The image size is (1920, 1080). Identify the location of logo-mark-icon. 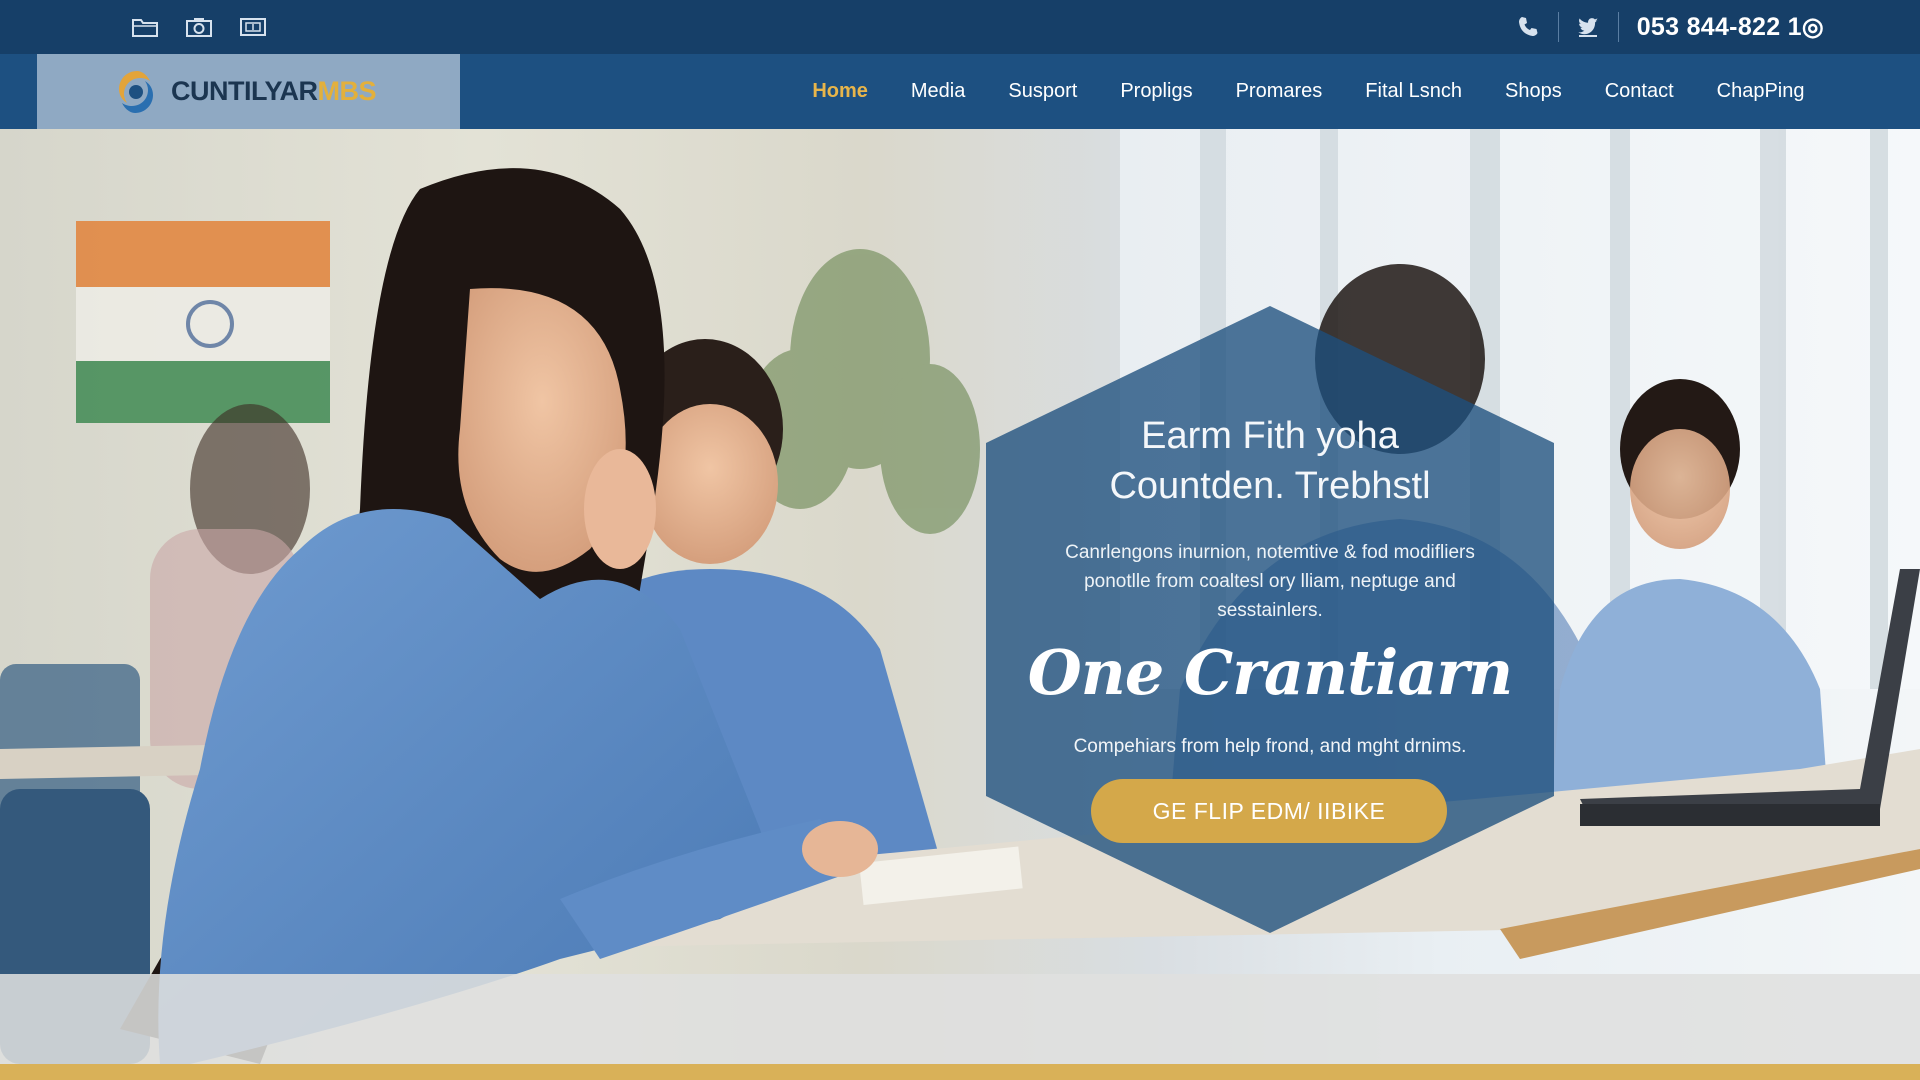
(136, 91).